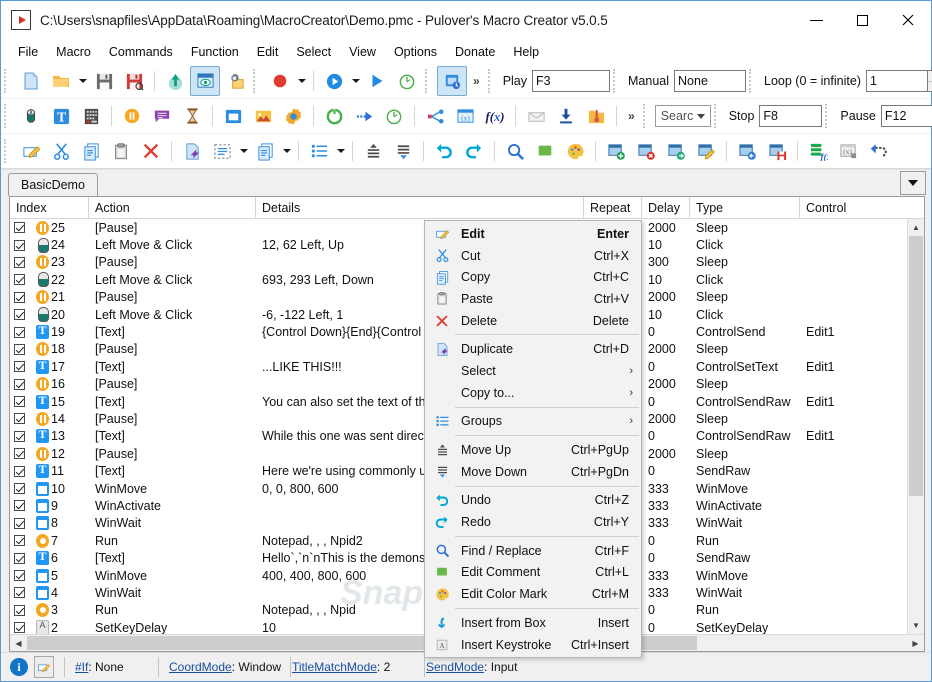 Image resolution: width=932 pixels, height=682 pixels. What do you see at coordinates (162, 116) in the screenshot?
I see `comment-command-button` at bounding box center [162, 116].